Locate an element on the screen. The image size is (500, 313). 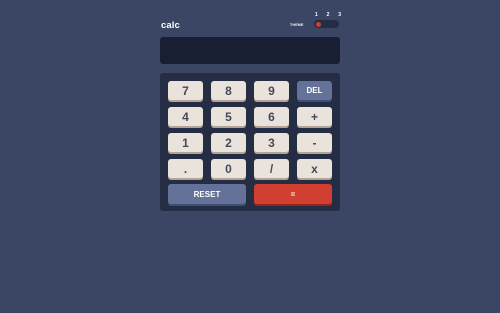
key-0: 0 is located at coordinates (228, 168).